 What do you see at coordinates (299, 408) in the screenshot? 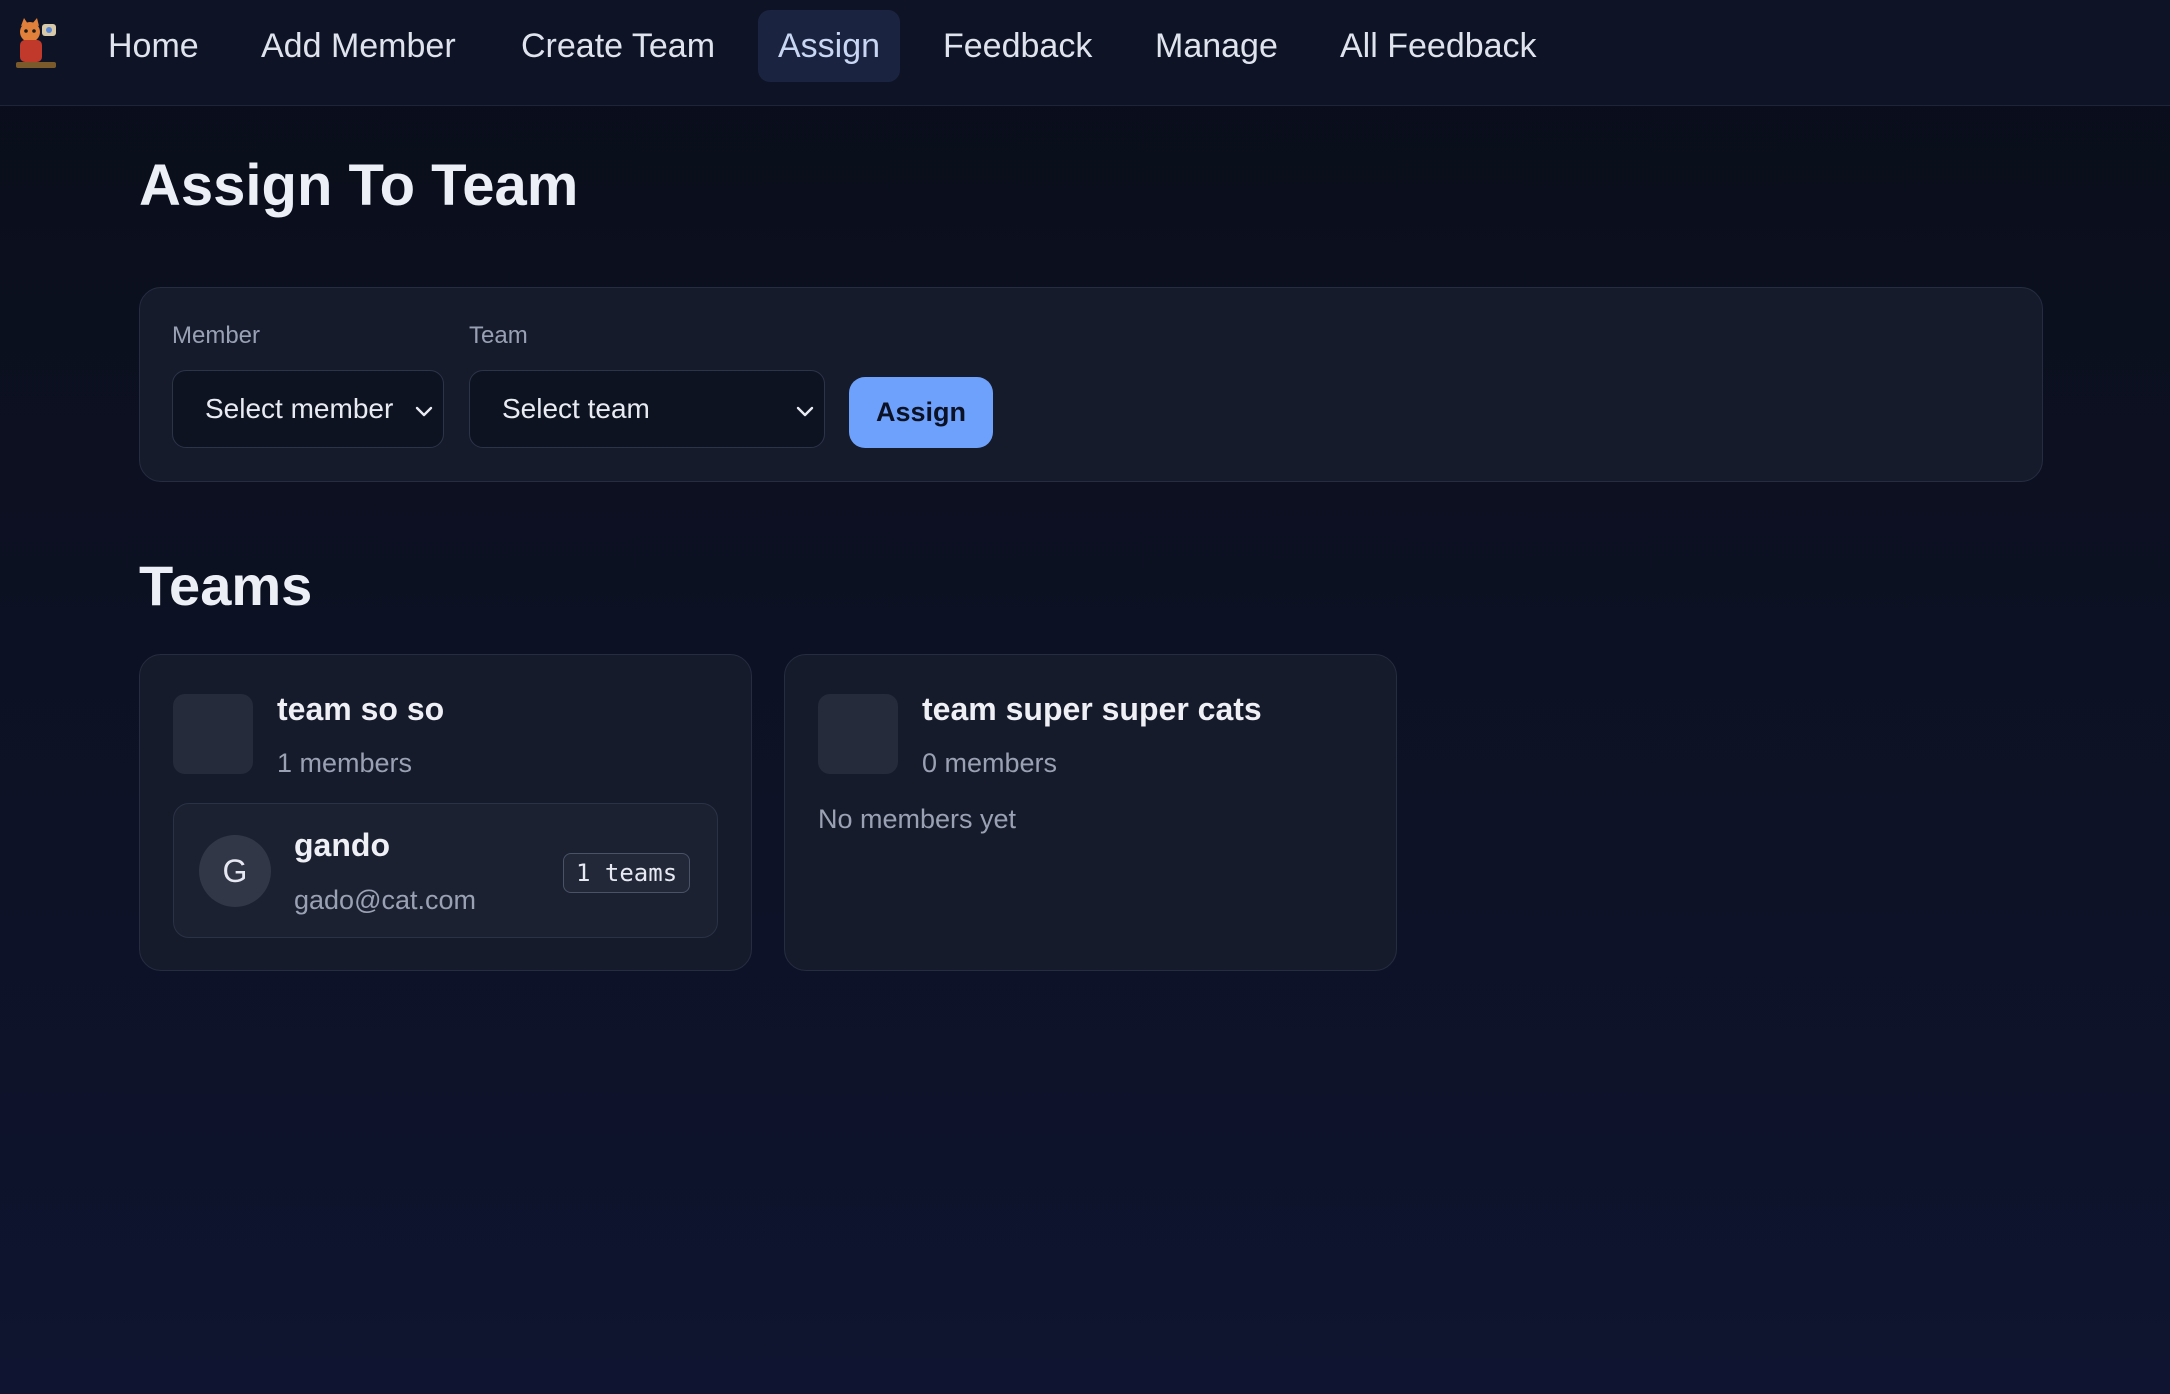
I see `member-select-value: Select member` at bounding box center [299, 408].